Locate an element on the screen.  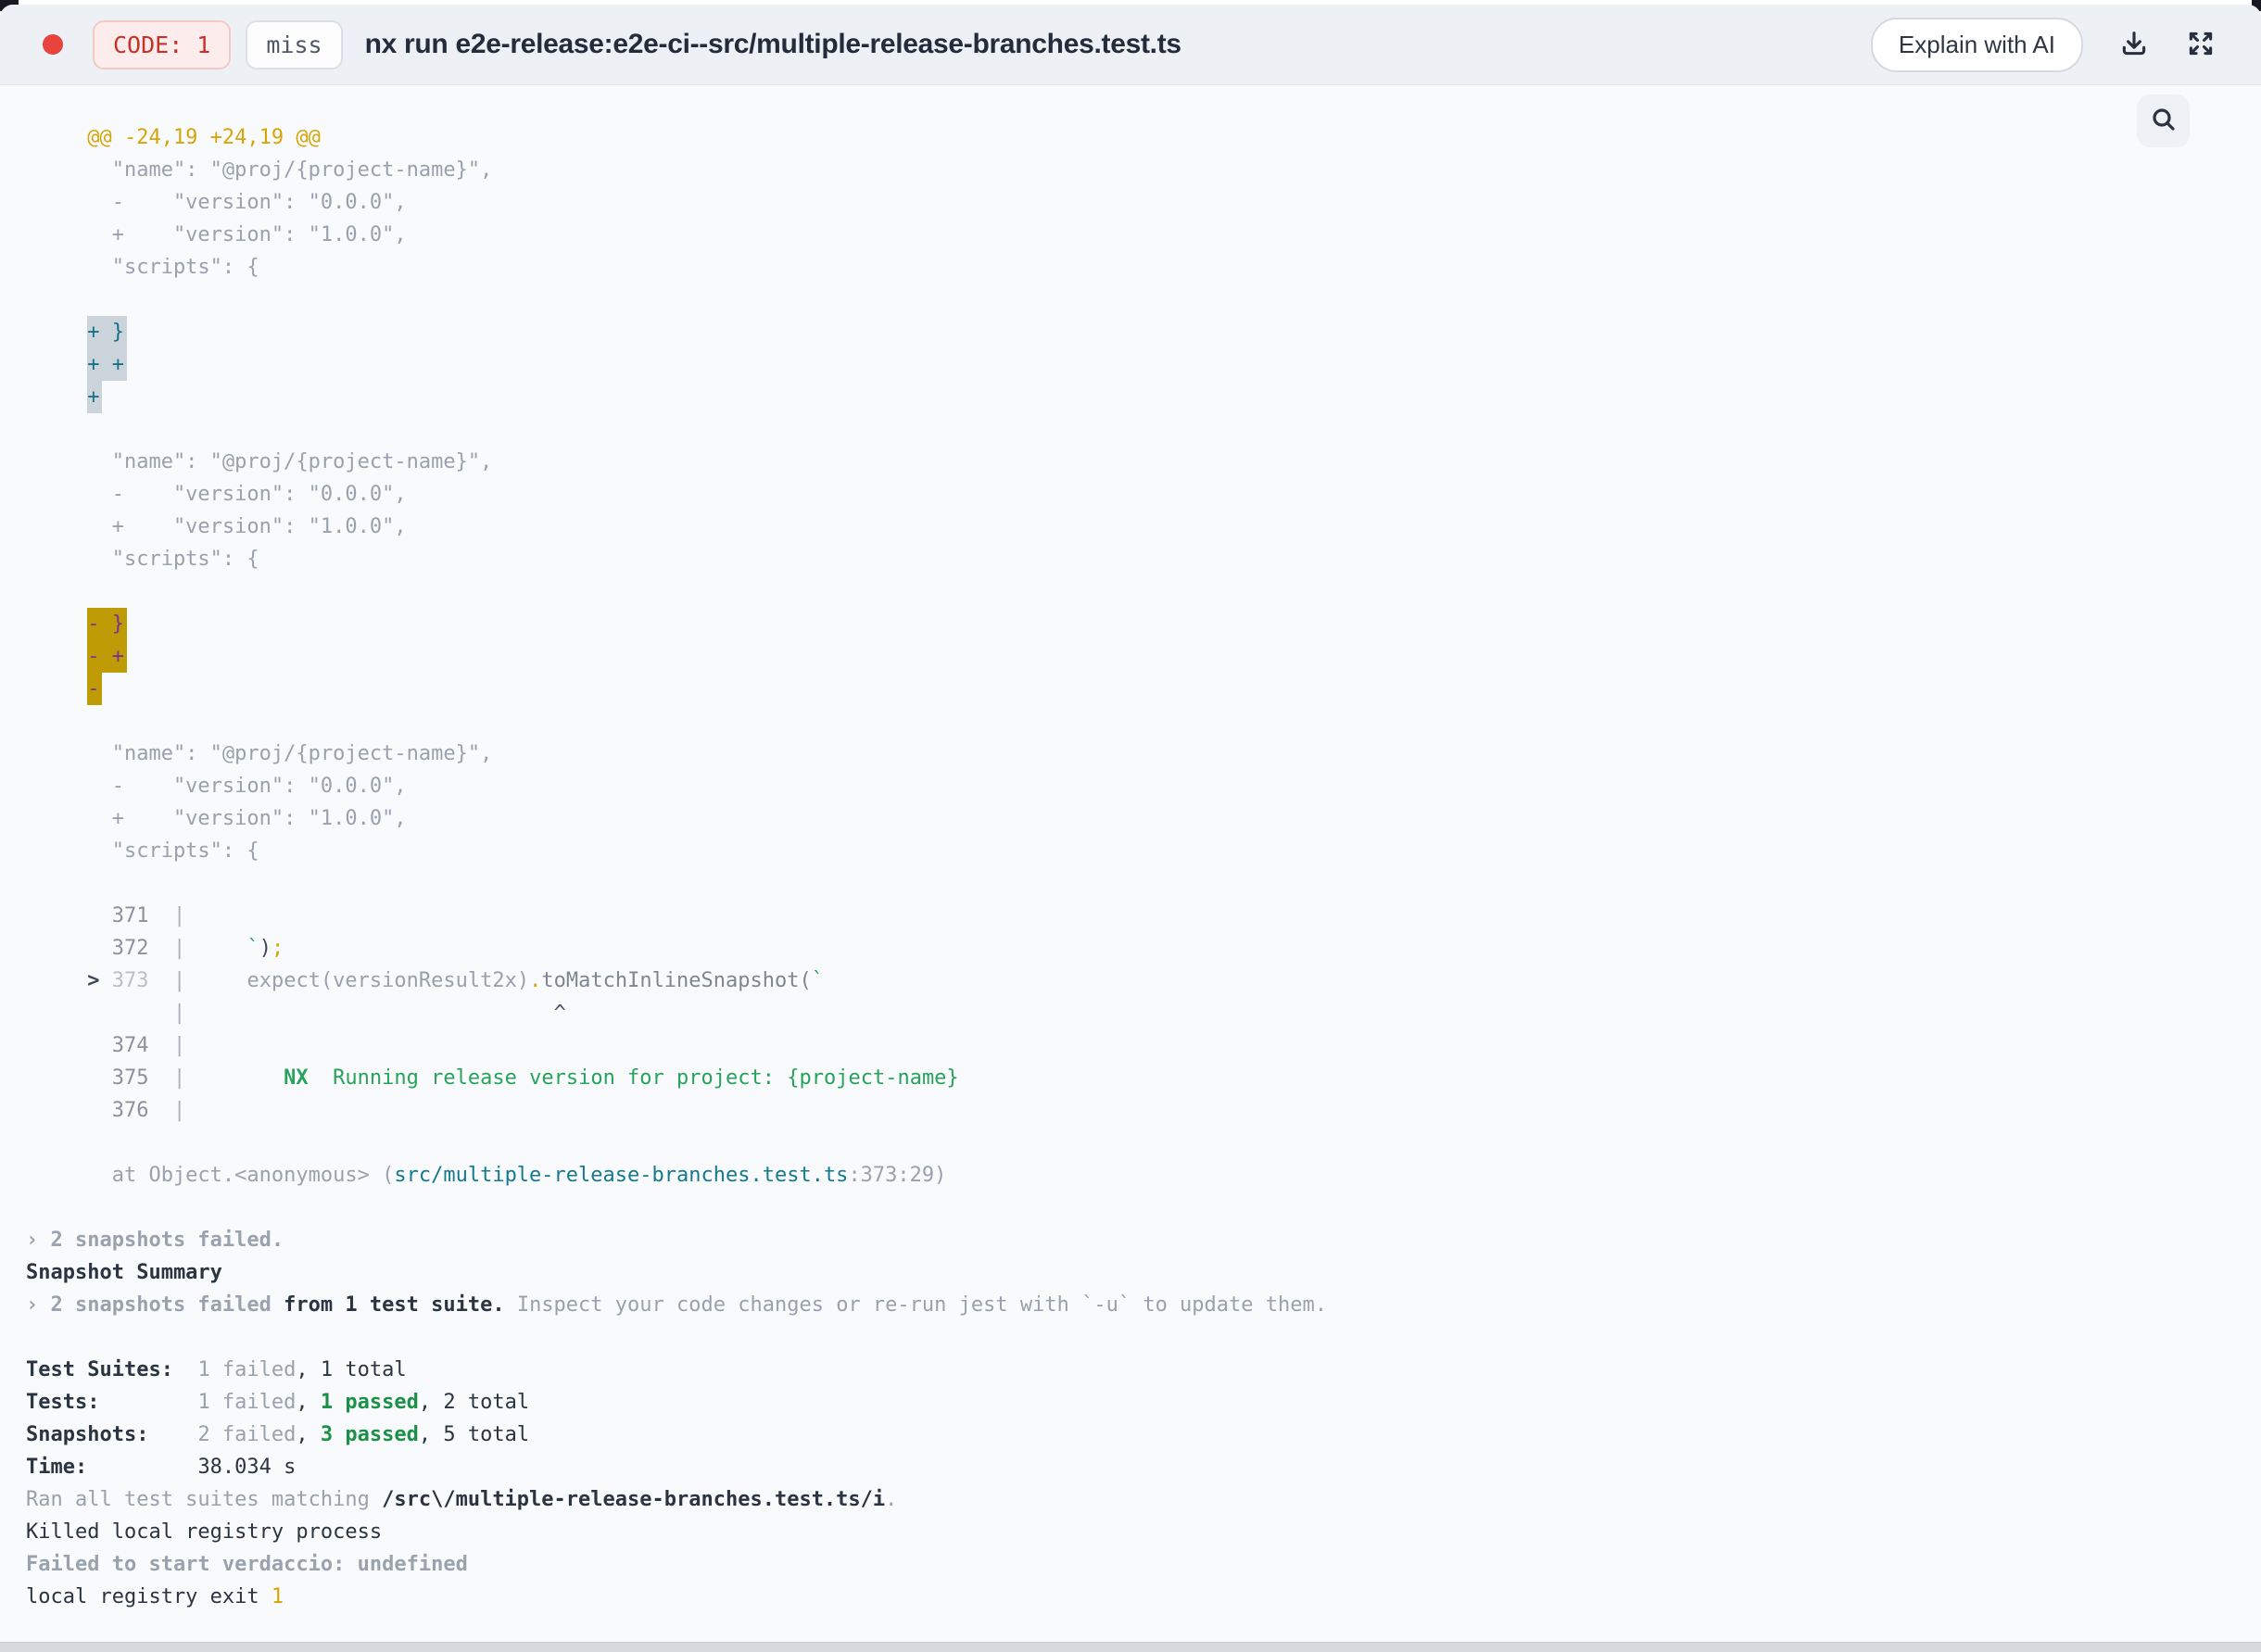
fullscreen-button is located at coordinates (2201, 45).